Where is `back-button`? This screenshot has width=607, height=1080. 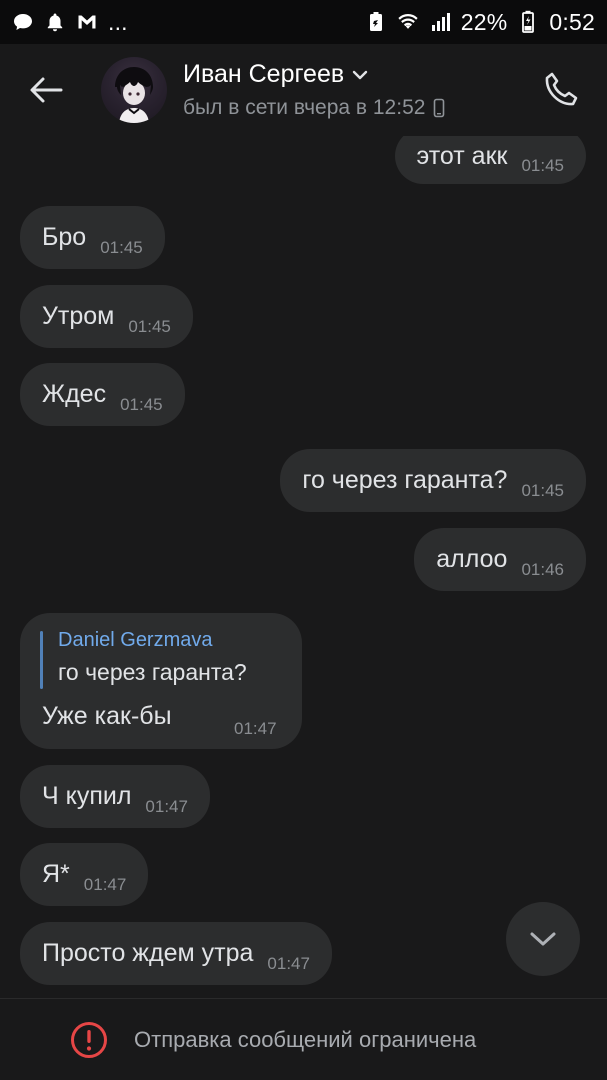 back-button is located at coordinates (46, 90).